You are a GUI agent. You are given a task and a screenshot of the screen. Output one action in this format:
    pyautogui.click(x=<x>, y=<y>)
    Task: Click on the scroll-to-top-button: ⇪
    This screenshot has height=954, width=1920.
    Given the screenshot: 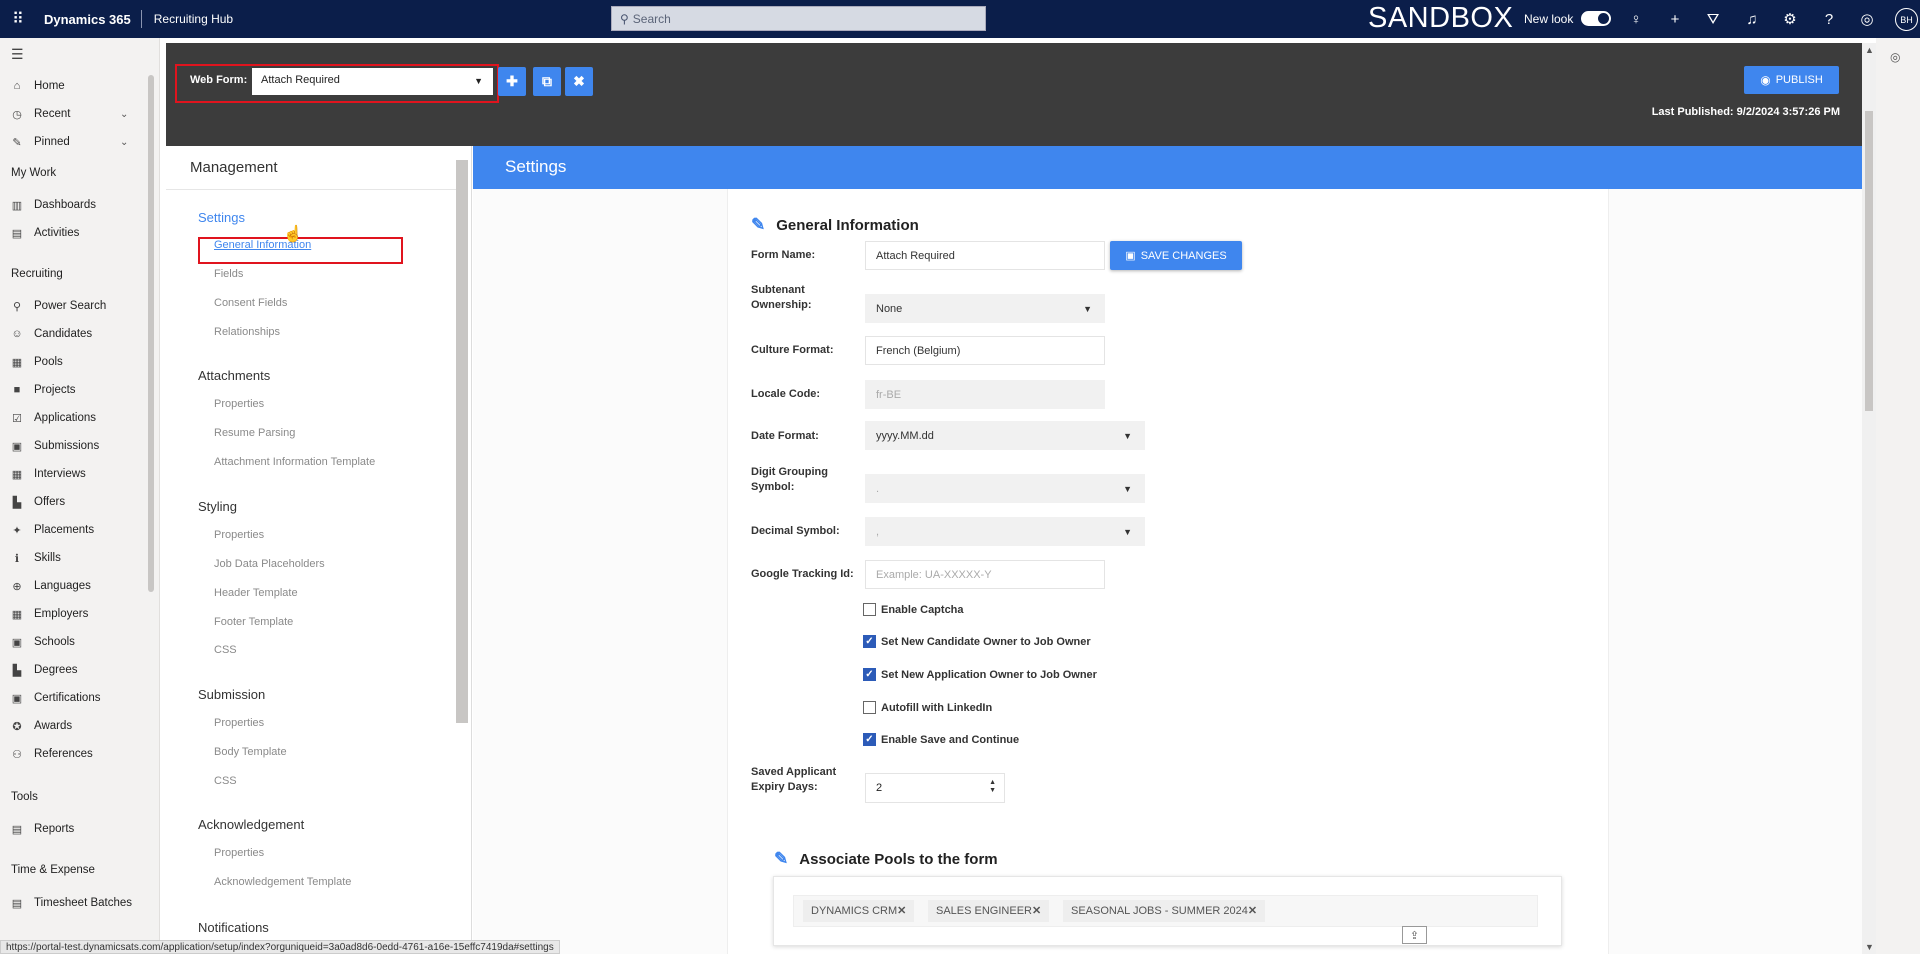 What is the action you would take?
    pyautogui.click(x=1414, y=935)
    